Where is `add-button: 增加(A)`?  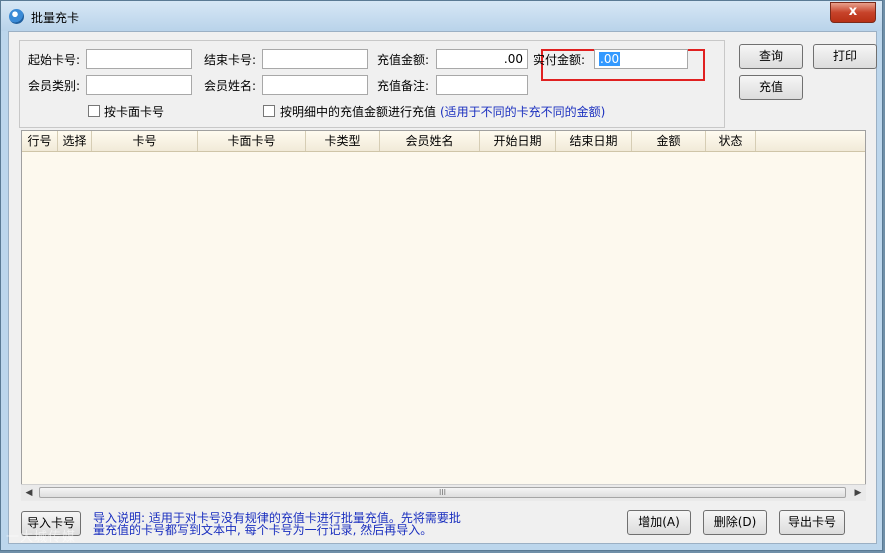 add-button: 增加(A) is located at coordinates (659, 522).